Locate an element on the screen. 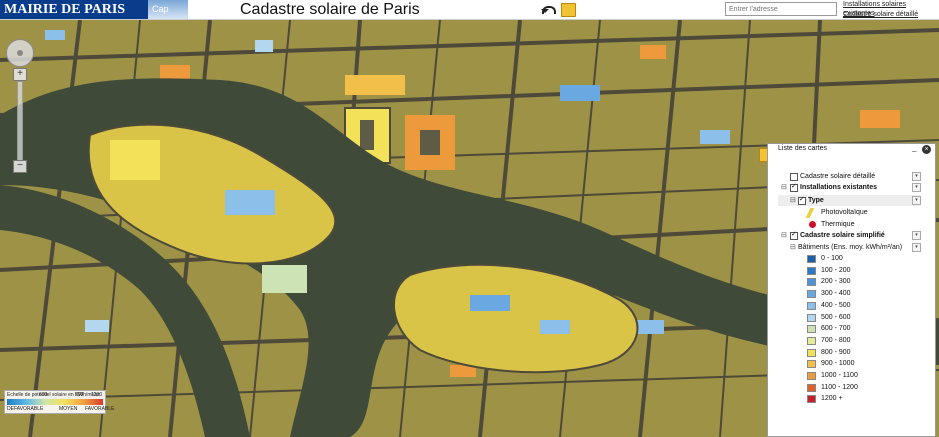  pan-control is located at coordinates (20, 53).